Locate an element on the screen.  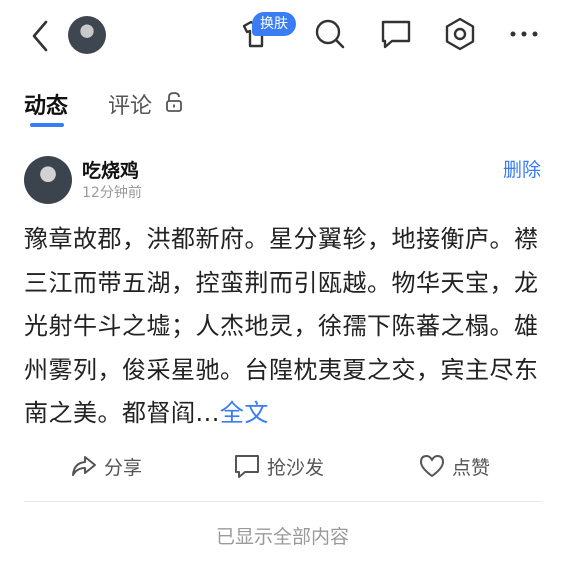
top-bar: 换肤 is located at coordinates (282, 36).